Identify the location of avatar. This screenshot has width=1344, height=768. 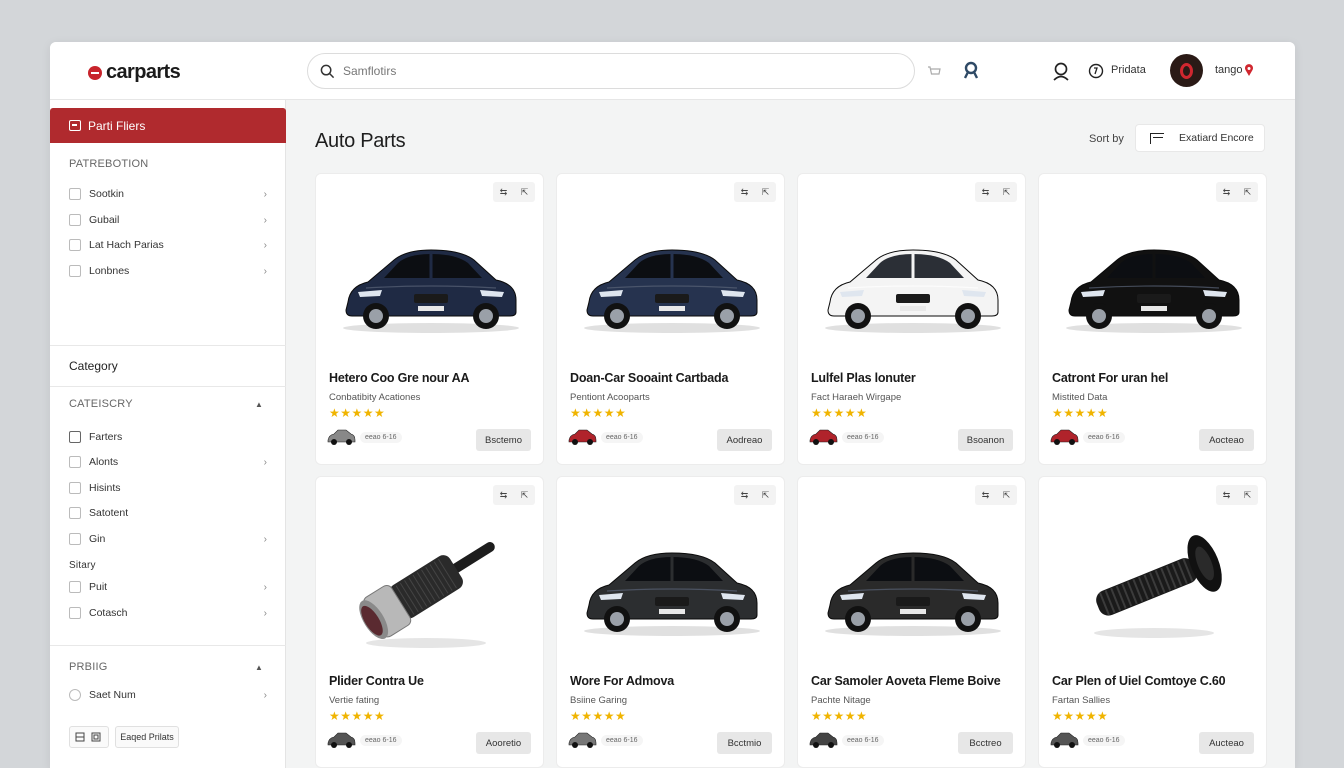
(1186, 70).